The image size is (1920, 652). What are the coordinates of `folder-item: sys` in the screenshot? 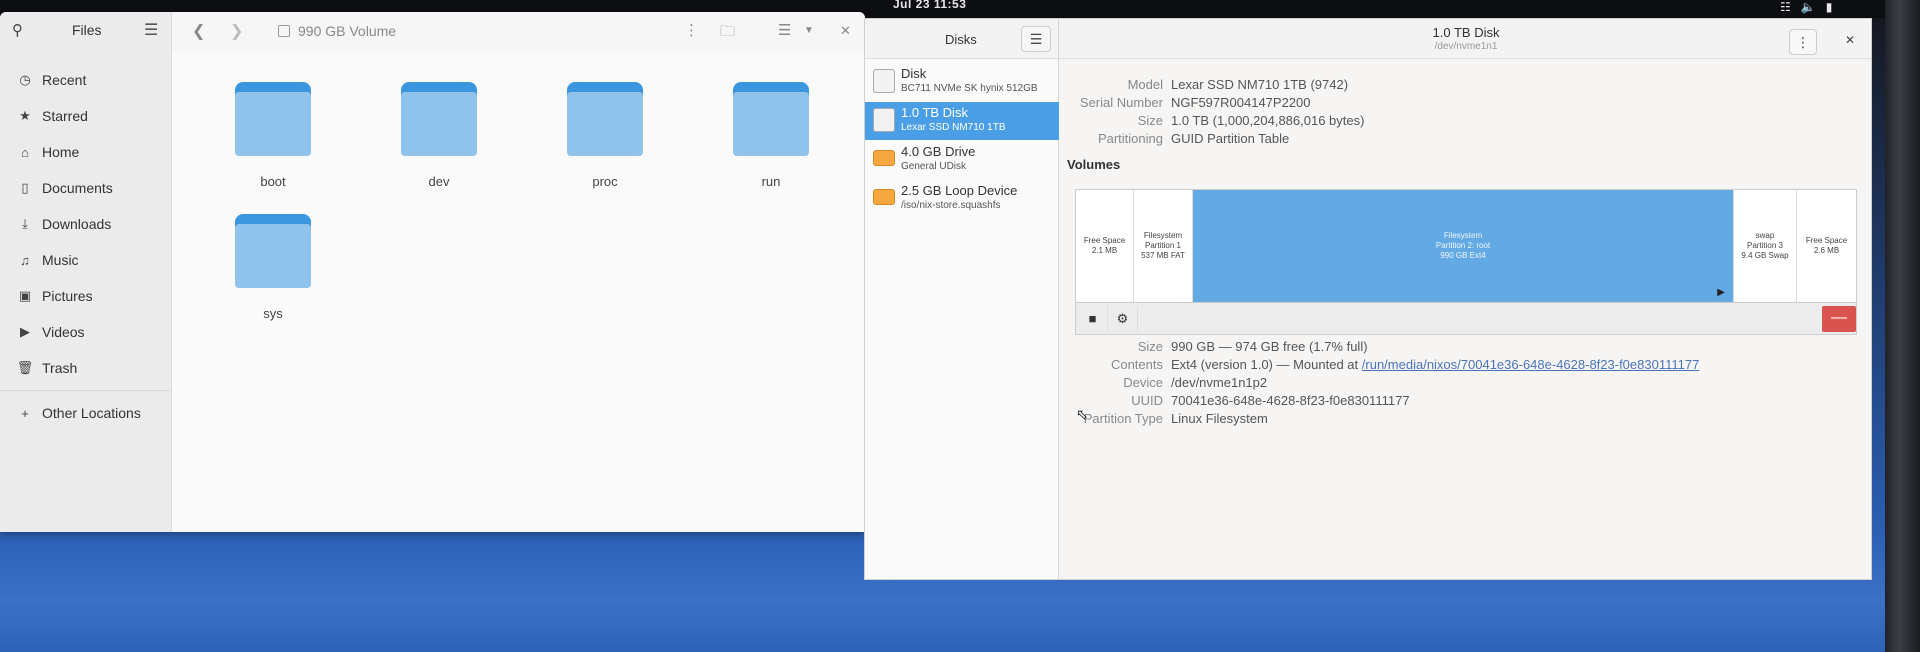 It's located at (273, 267).